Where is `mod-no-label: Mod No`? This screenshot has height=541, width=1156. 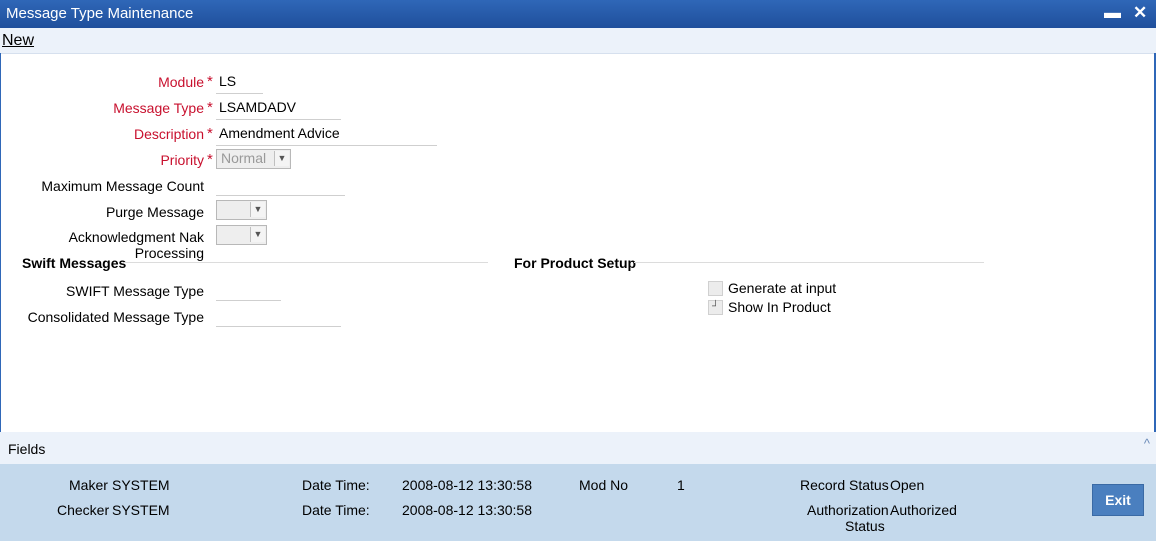
mod-no-label: Mod No is located at coordinates (604, 485).